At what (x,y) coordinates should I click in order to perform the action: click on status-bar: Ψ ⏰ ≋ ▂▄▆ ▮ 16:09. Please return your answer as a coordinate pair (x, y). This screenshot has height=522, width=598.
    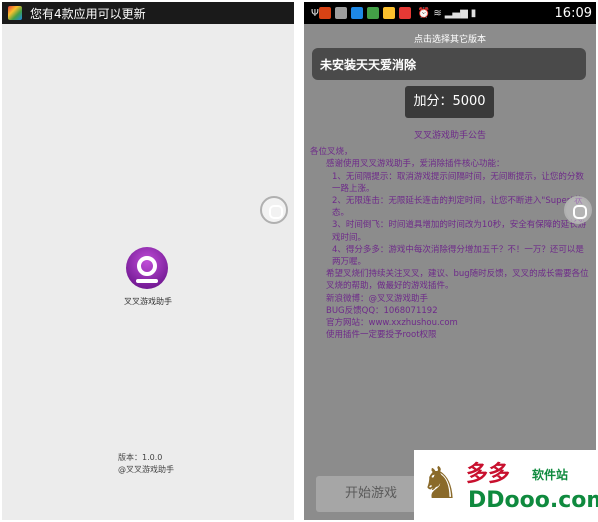
    Looking at the image, I should click on (450, 13).